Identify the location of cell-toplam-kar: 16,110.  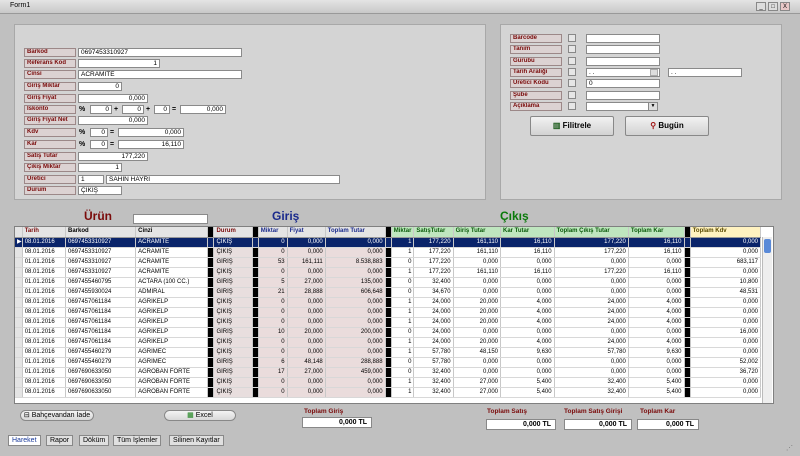
(656, 272).